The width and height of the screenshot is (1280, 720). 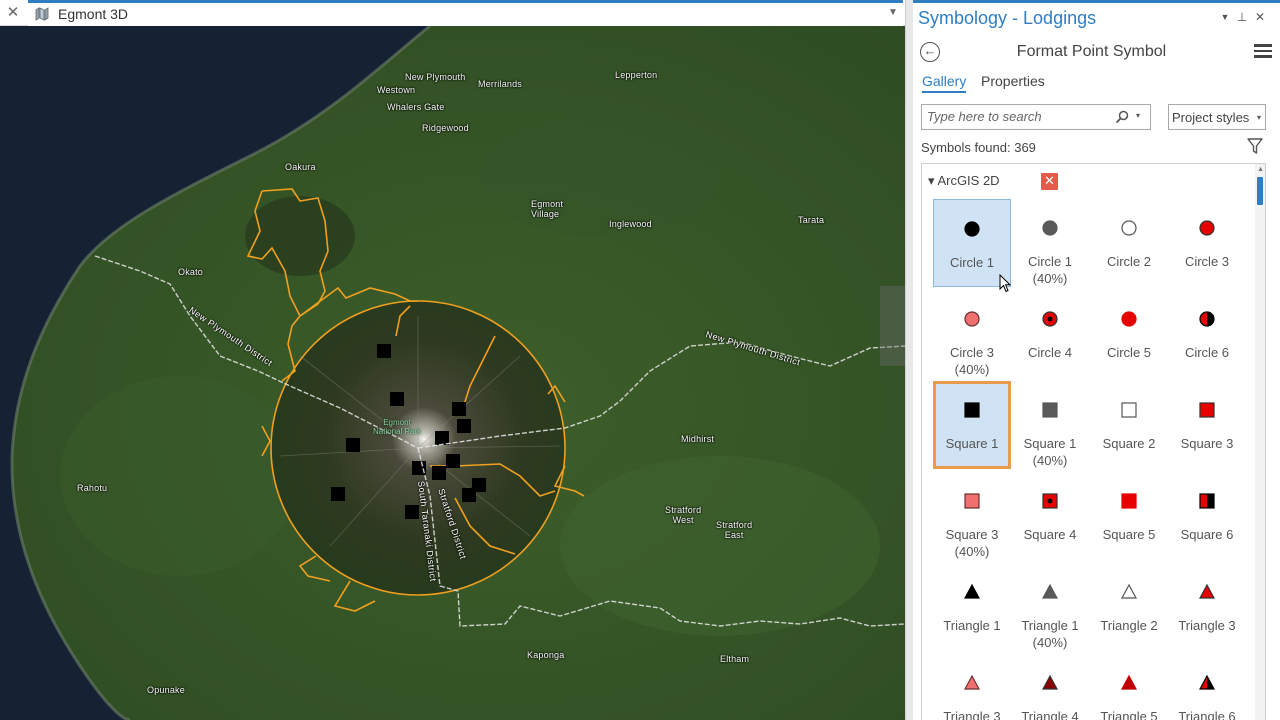 I want to click on chevron-down-icon: ▾, so click(x=1258, y=117).